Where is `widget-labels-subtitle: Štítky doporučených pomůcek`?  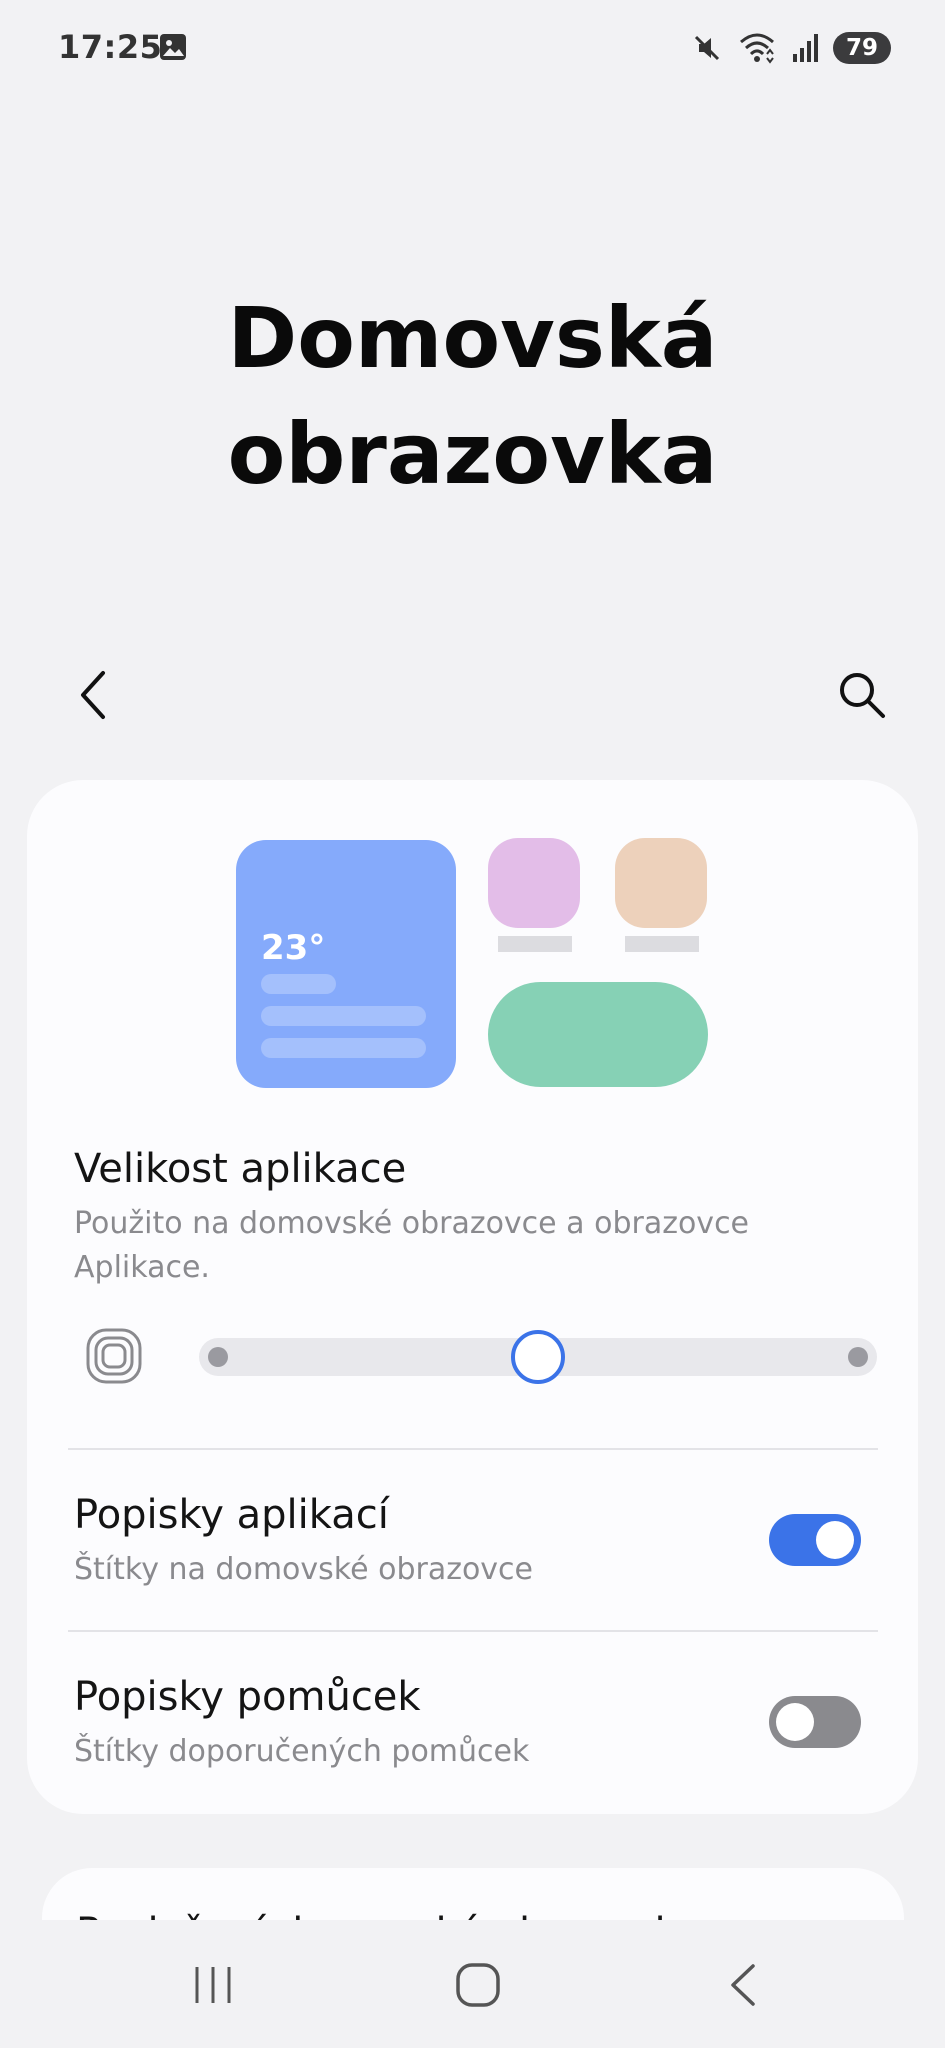
widget-labels-subtitle: Štítky doporučených pomůcek is located at coordinates (302, 1751).